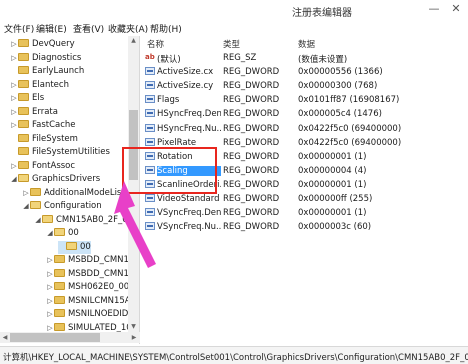  Describe the element at coordinates (128, 28) in the screenshot. I see `menu-favorites: 收藏夹(A)` at that location.